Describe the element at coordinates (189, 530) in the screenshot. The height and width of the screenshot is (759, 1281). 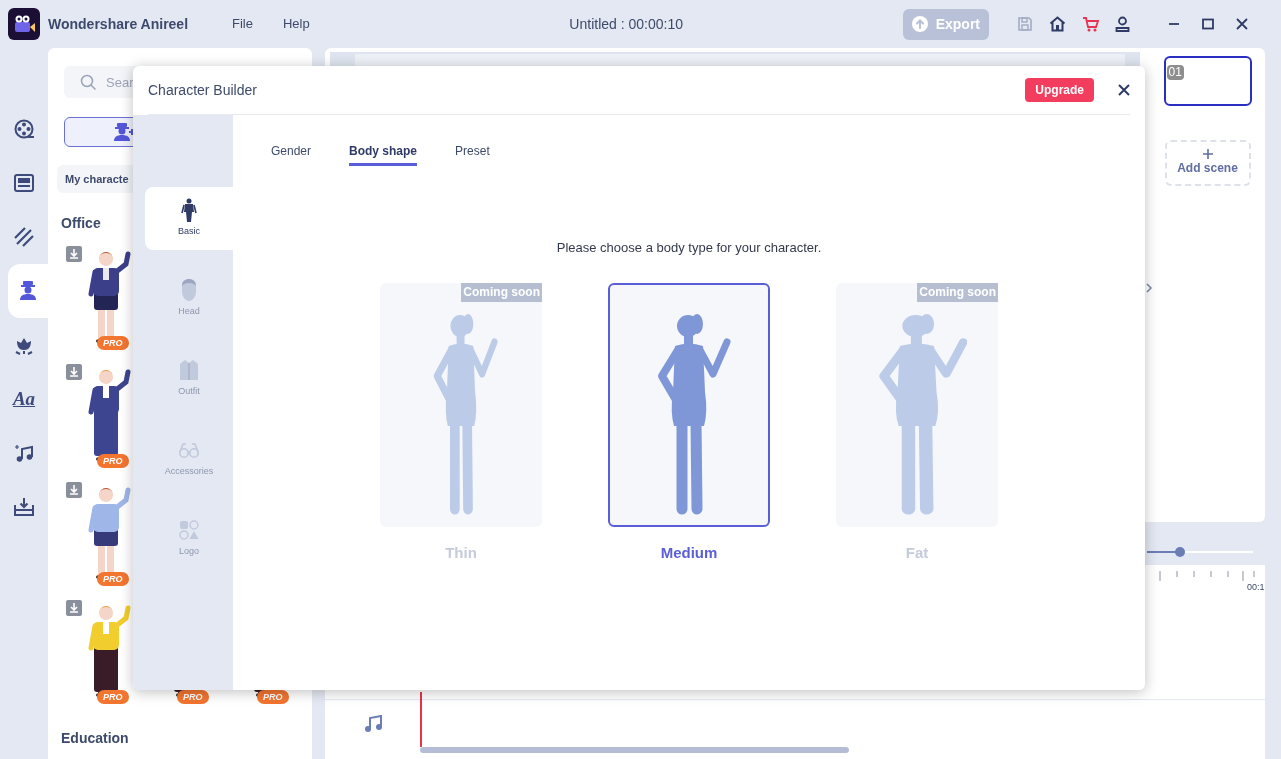
I see `shapes-icon` at that location.